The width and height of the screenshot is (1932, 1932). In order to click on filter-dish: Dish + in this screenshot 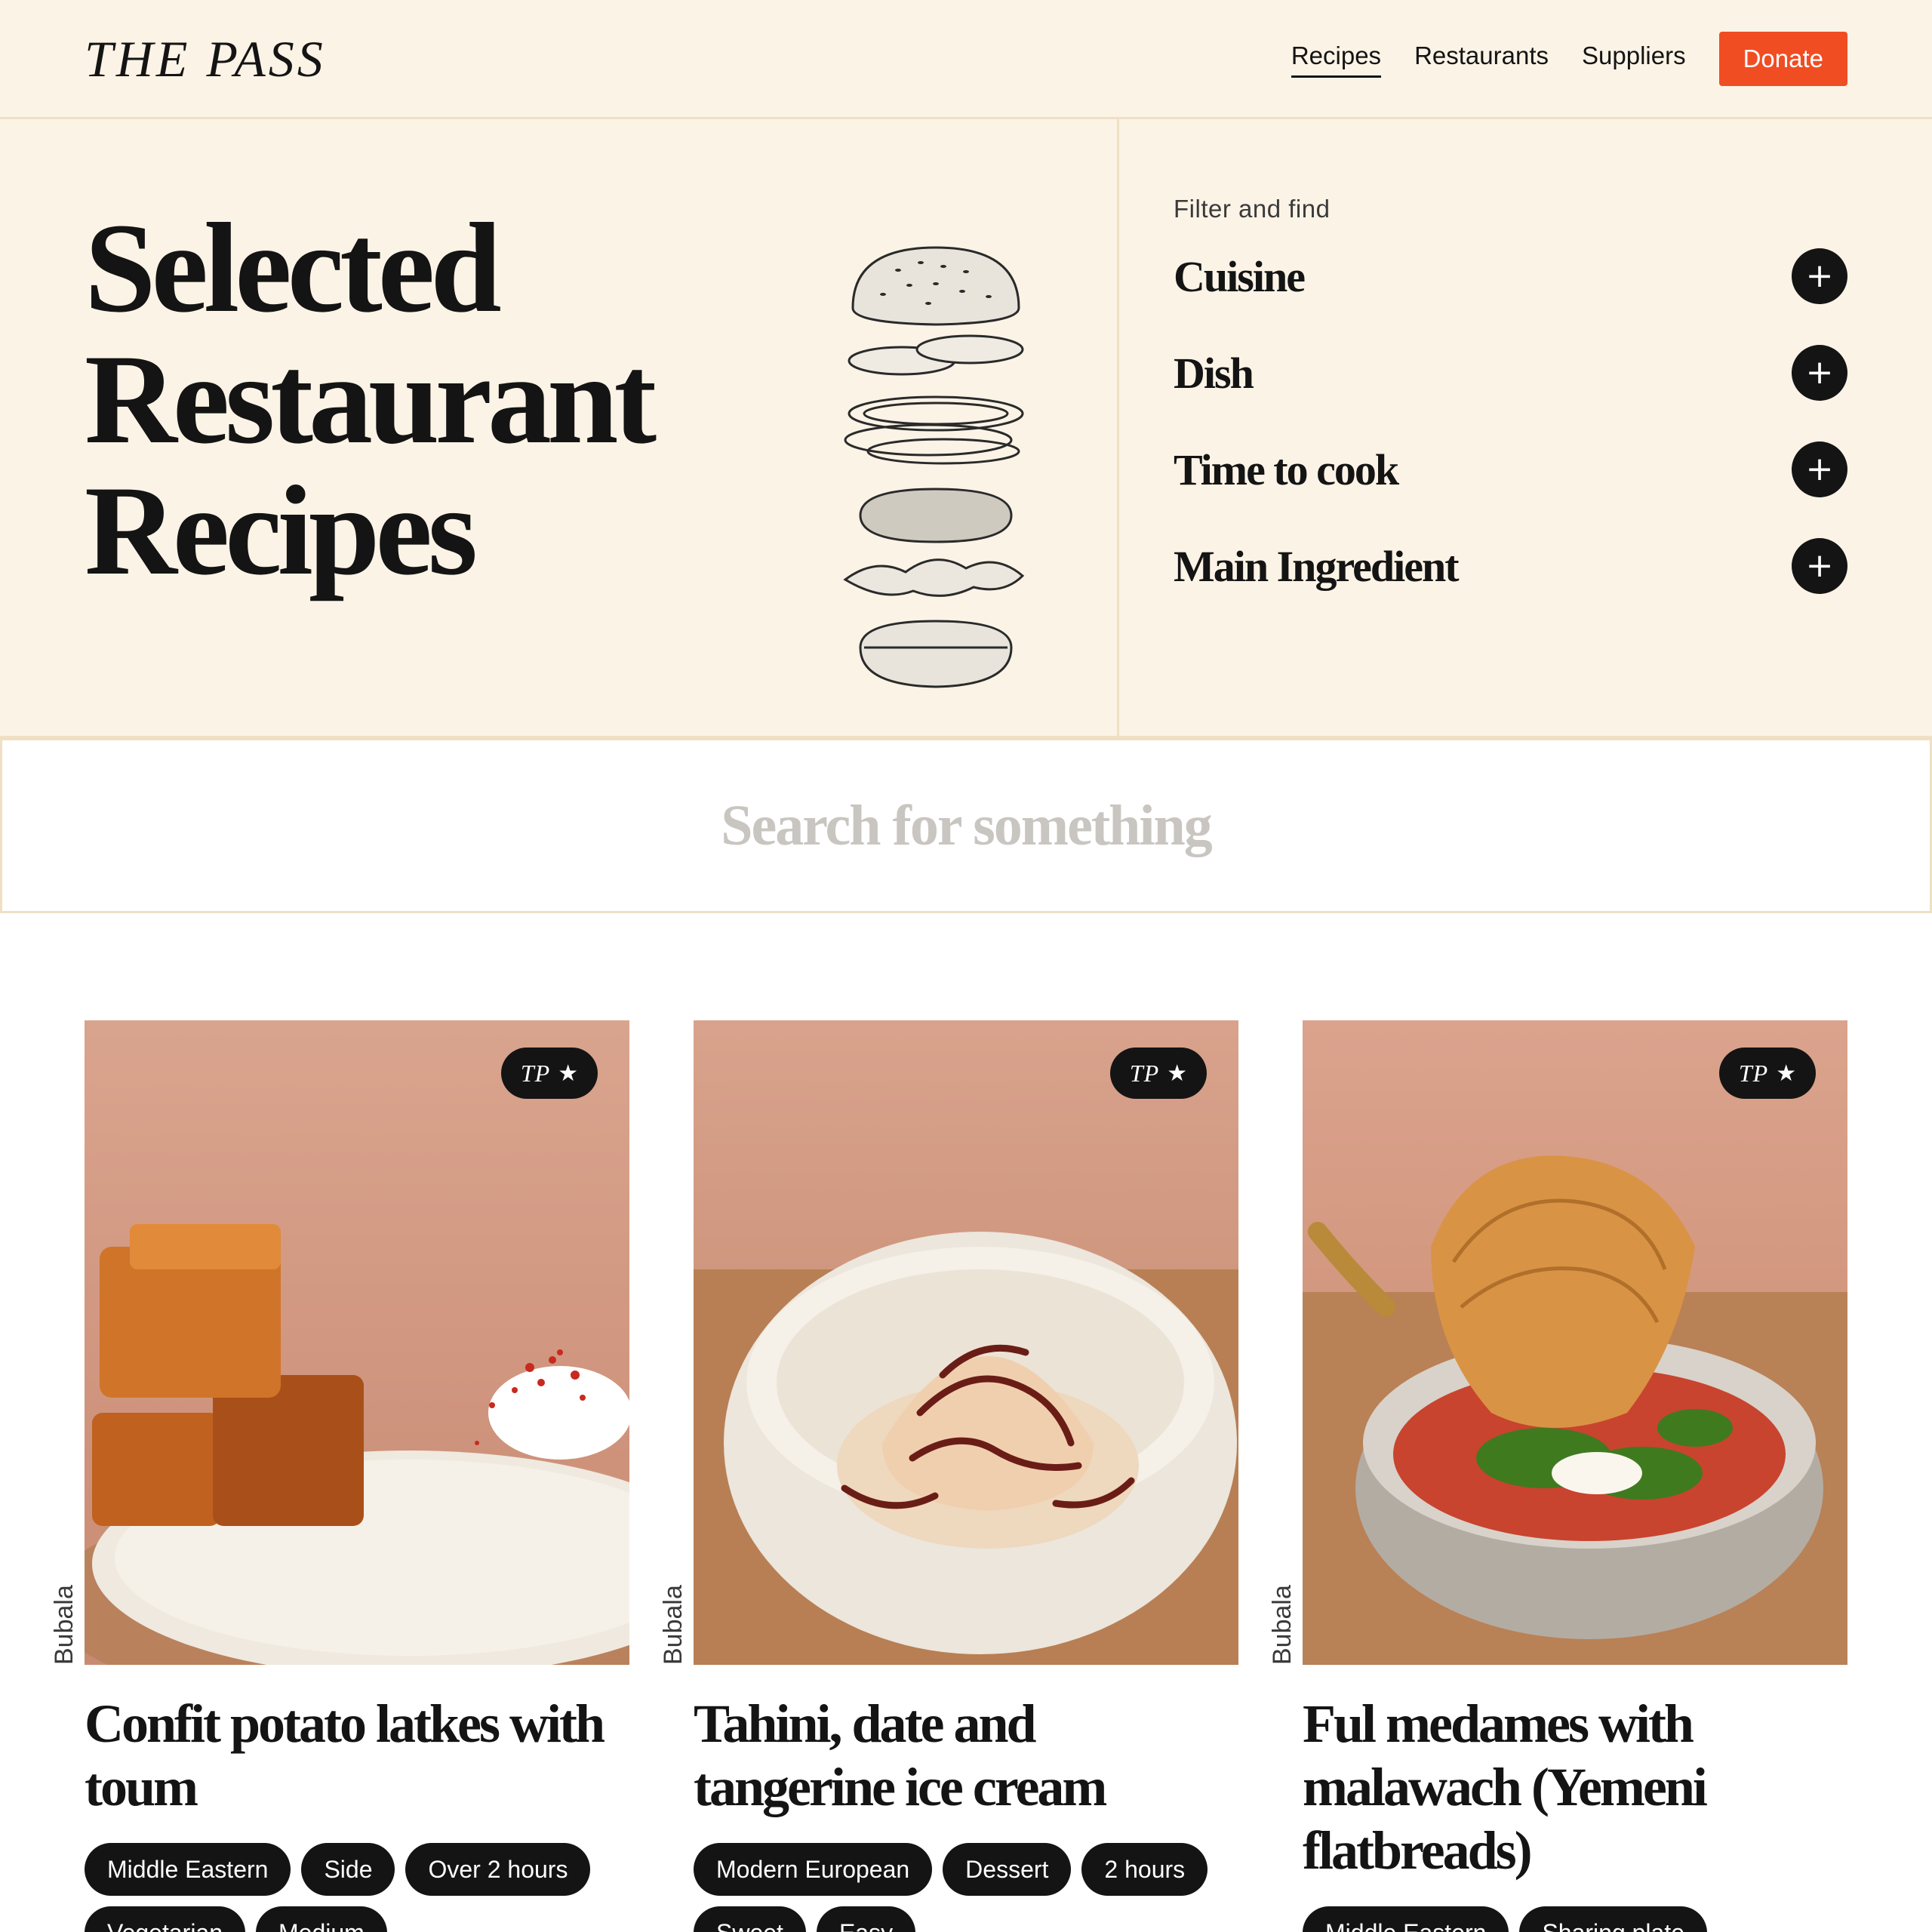, I will do `click(1510, 373)`.